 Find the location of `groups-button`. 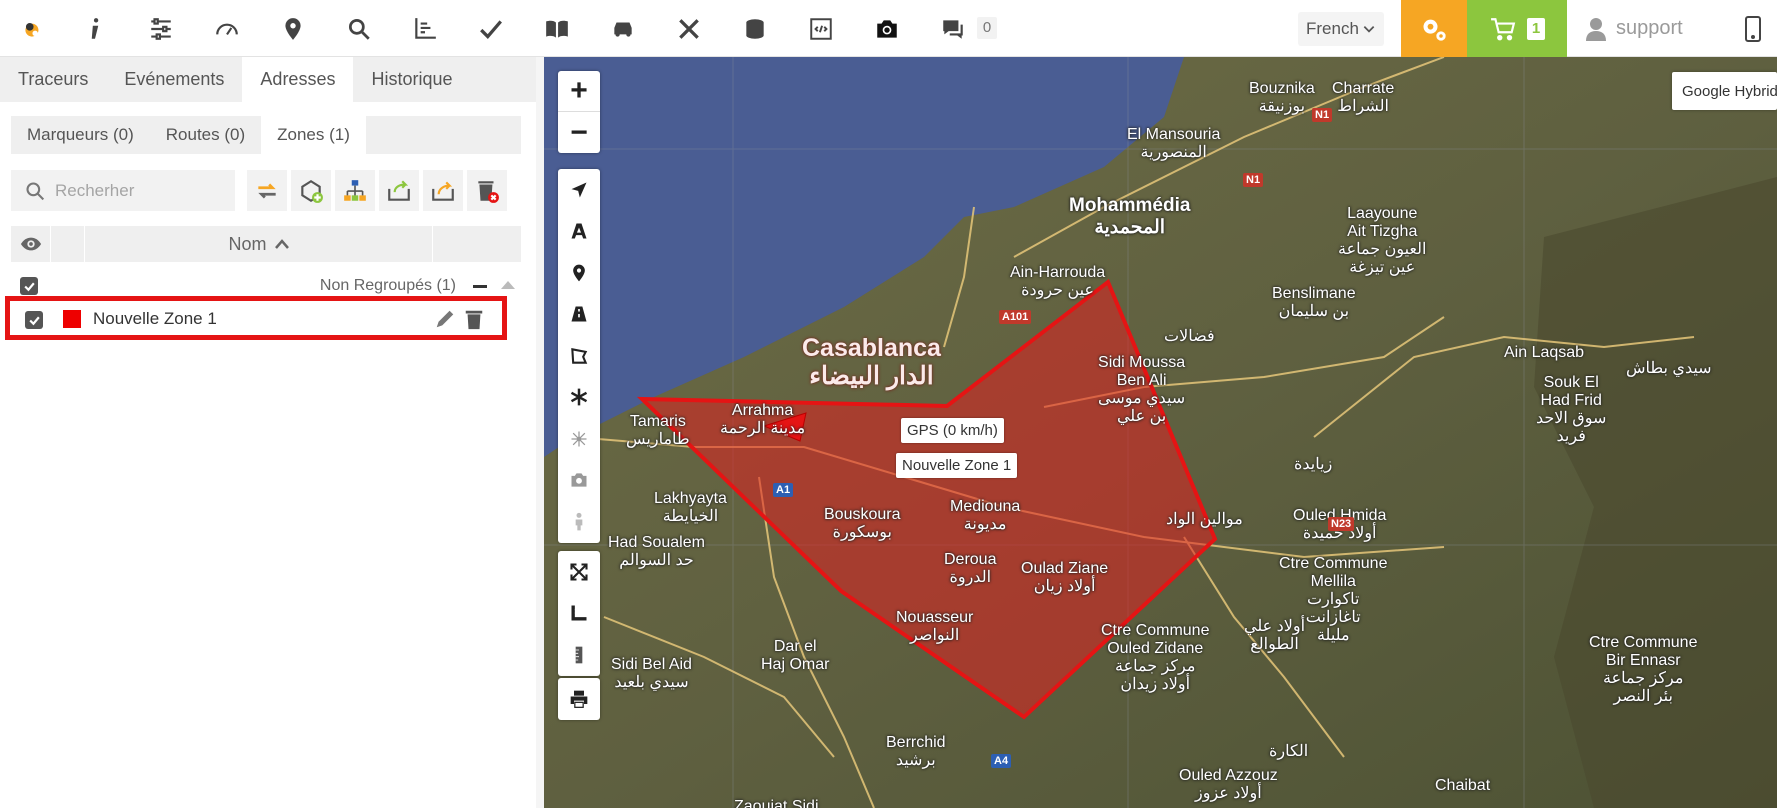

groups-button is located at coordinates (355, 190).